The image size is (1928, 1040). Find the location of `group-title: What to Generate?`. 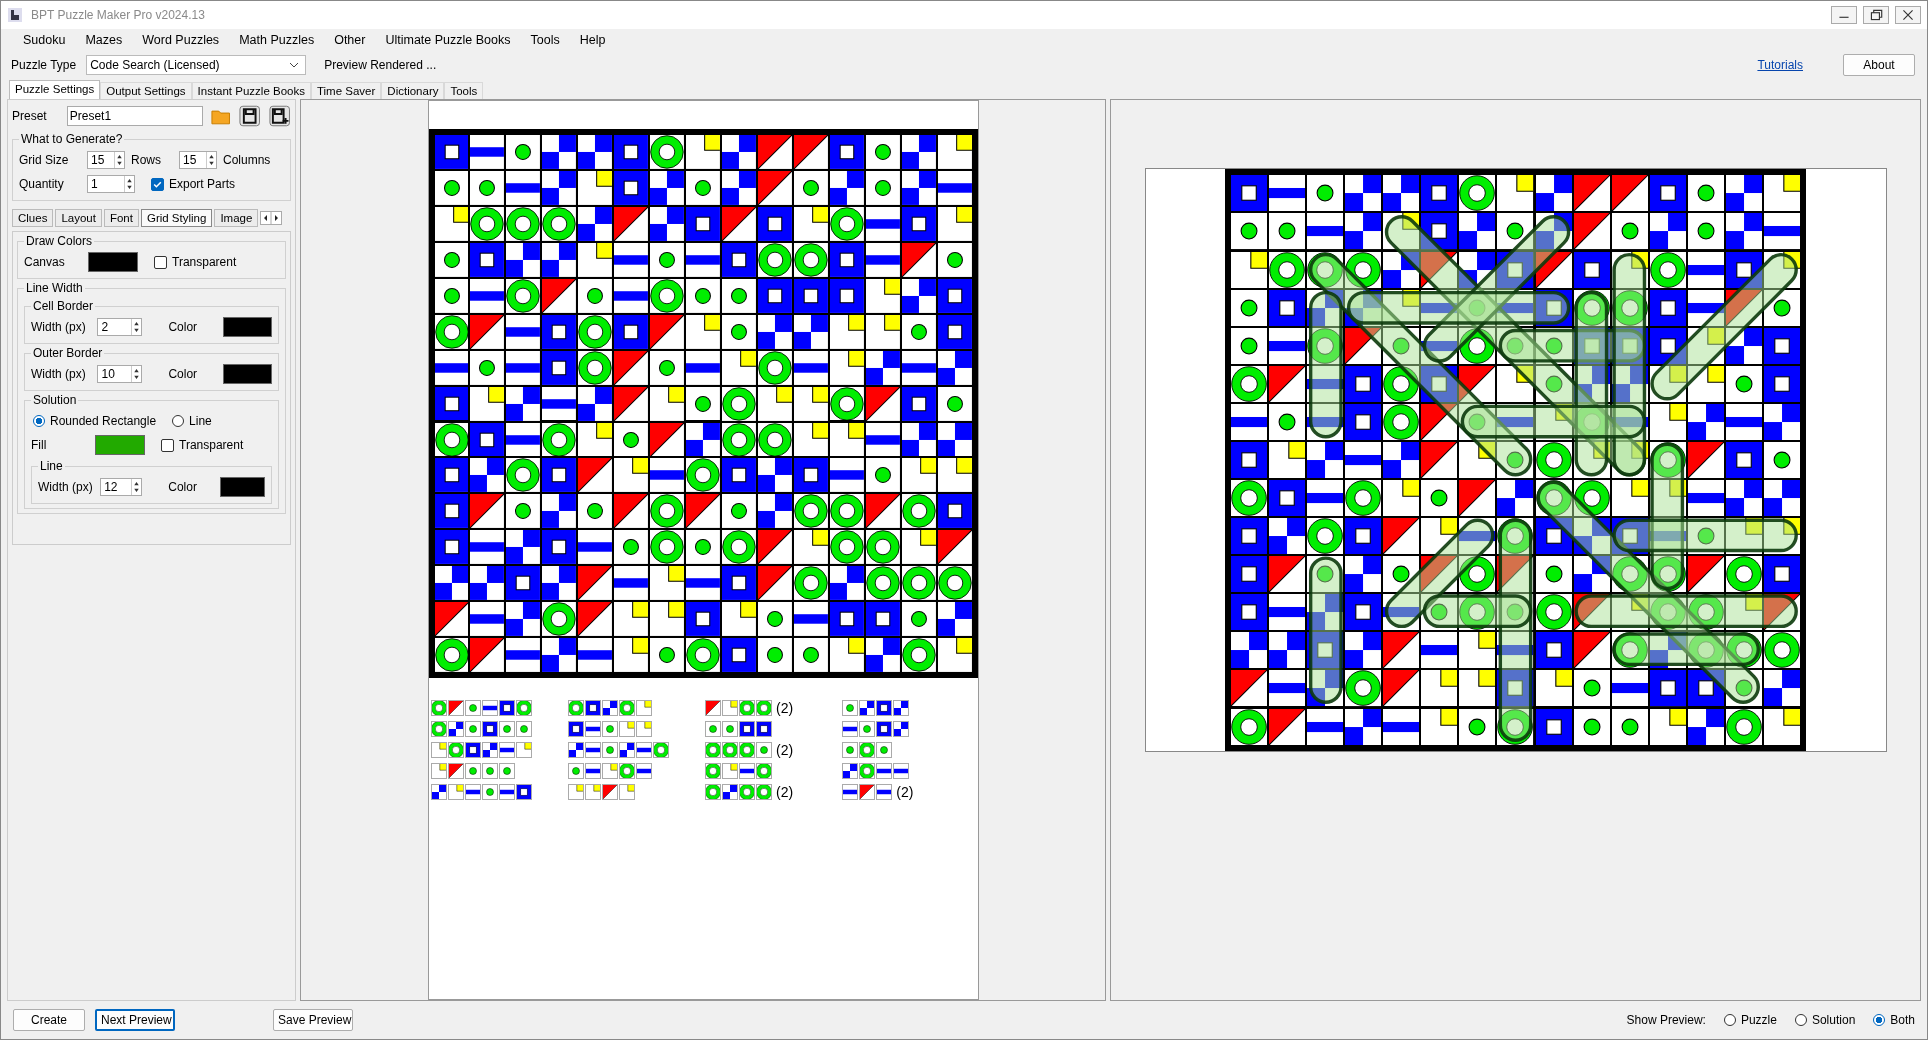

group-title: What to Generate? is located at coordinates (72, 139).